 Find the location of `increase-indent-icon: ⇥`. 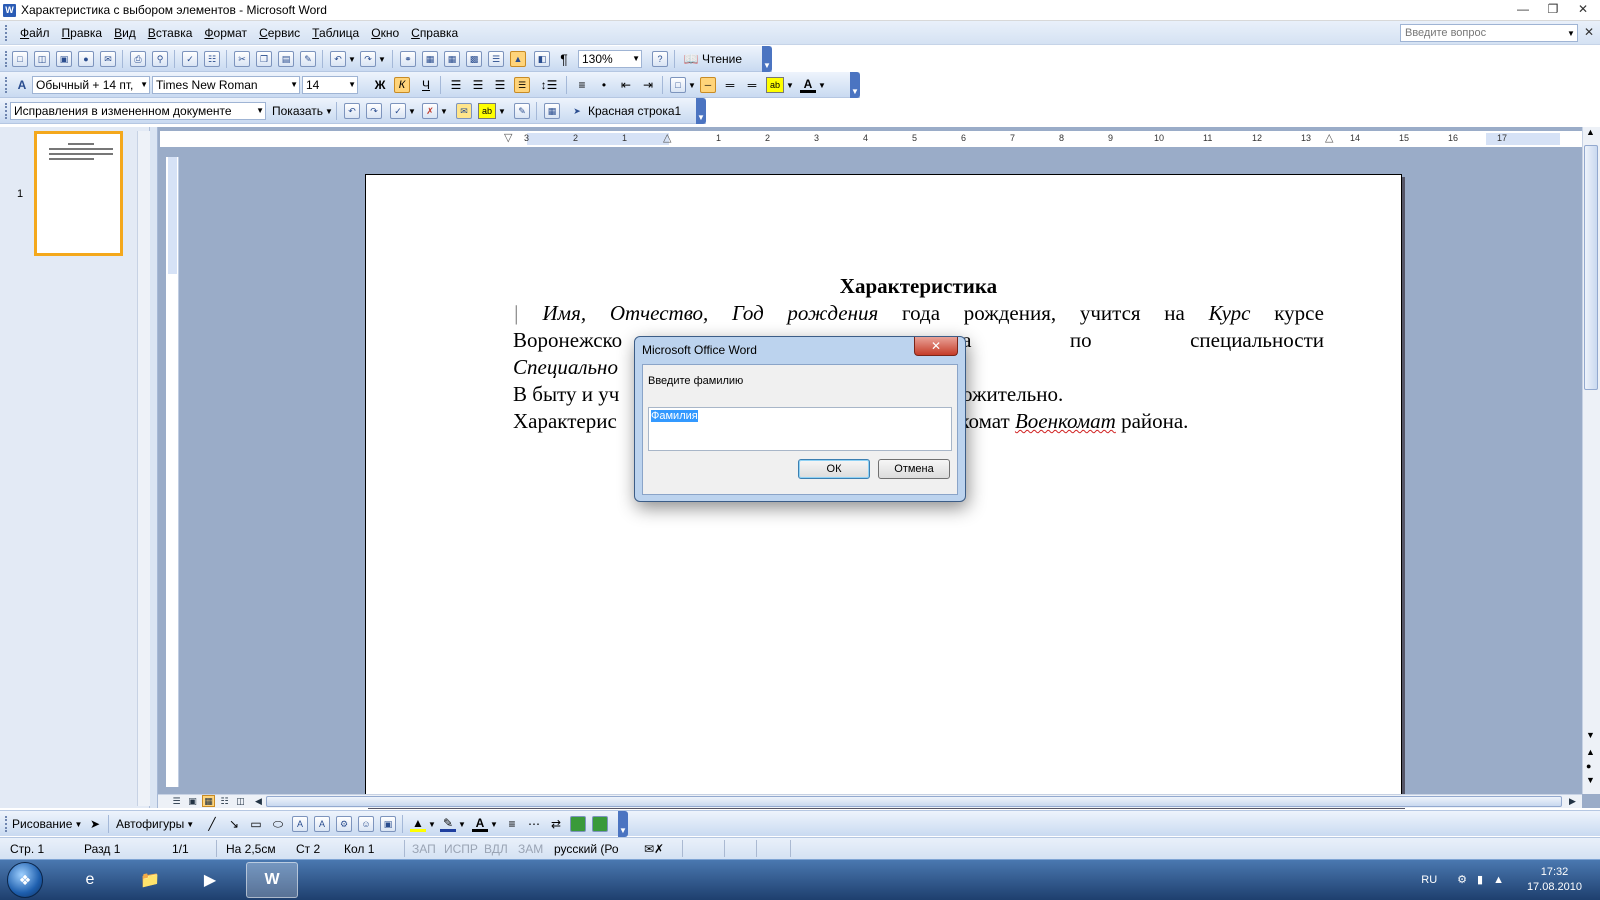

increase-indent-icon: ⇥ is located at coordinates (648, 85).